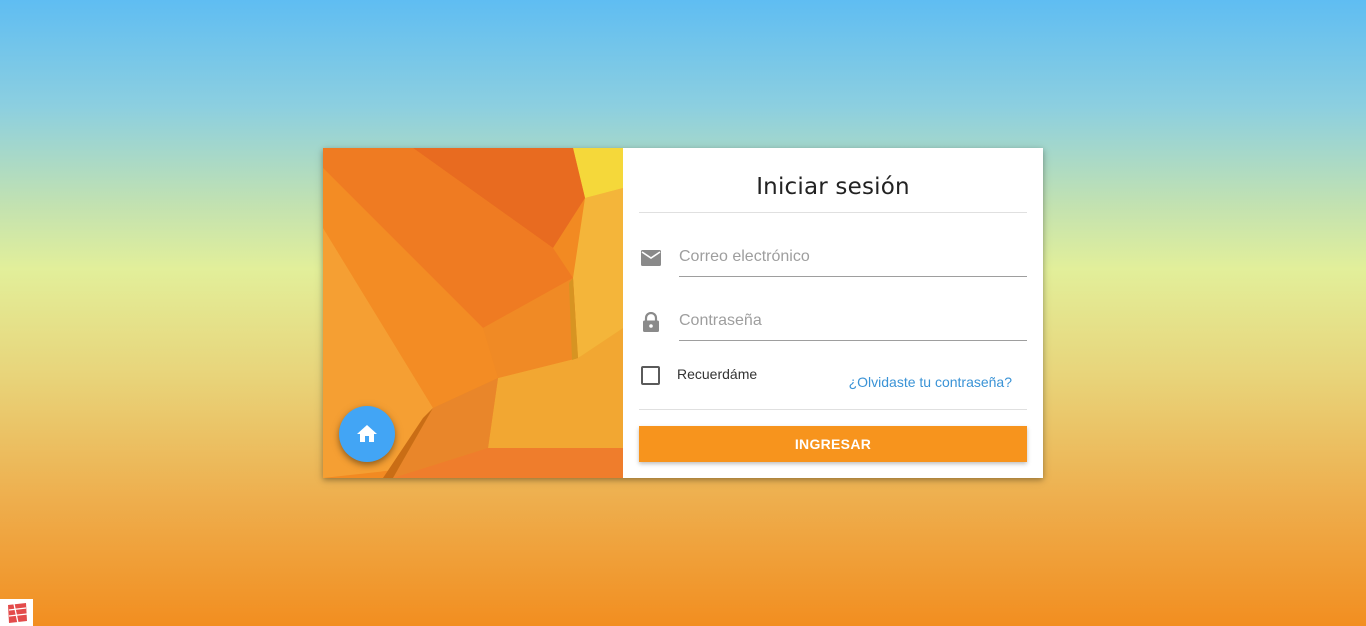 The width and height of the screenshot is (1366, 626). I want to click on home-icon, so click(367, 433).